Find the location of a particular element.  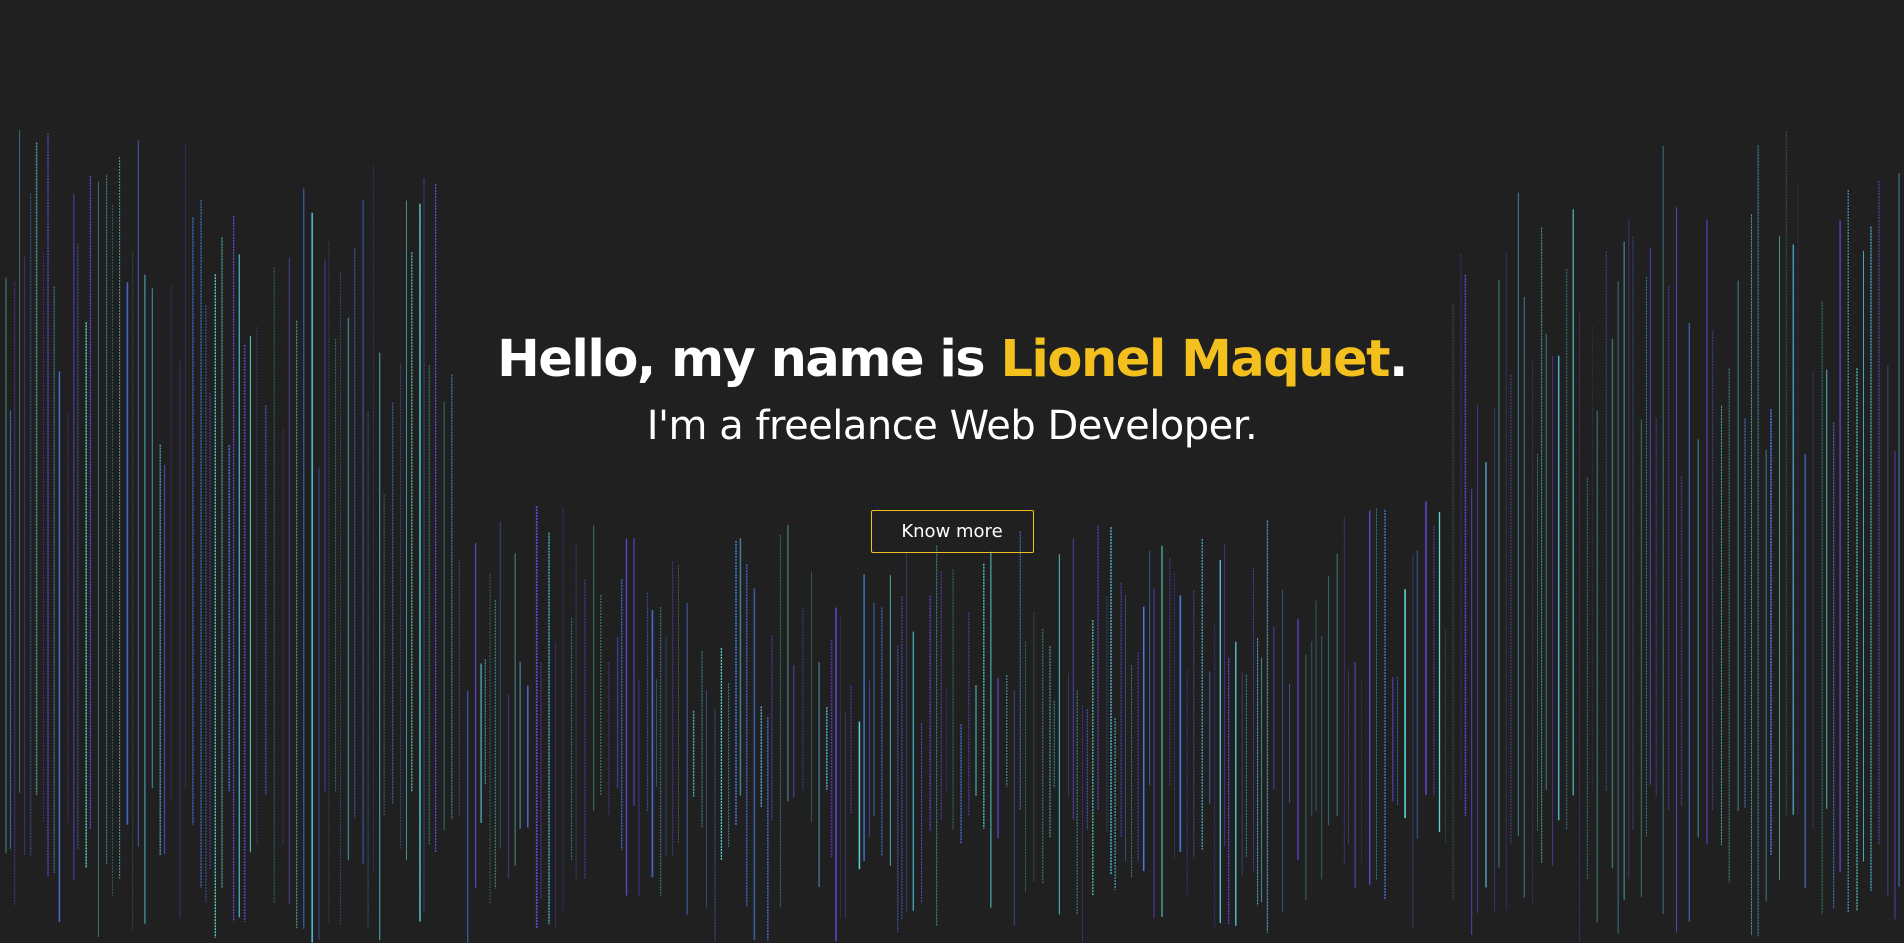

greeting-prefix: Hello, my name is is located at coordinates (749, 359).